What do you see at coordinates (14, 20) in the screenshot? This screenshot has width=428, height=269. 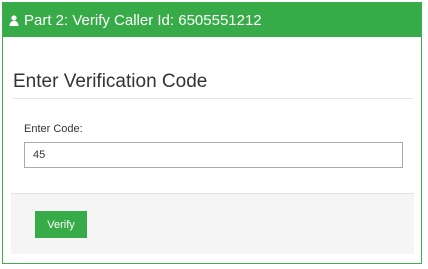 I see `user-icon` at bounding box center [14, 20].